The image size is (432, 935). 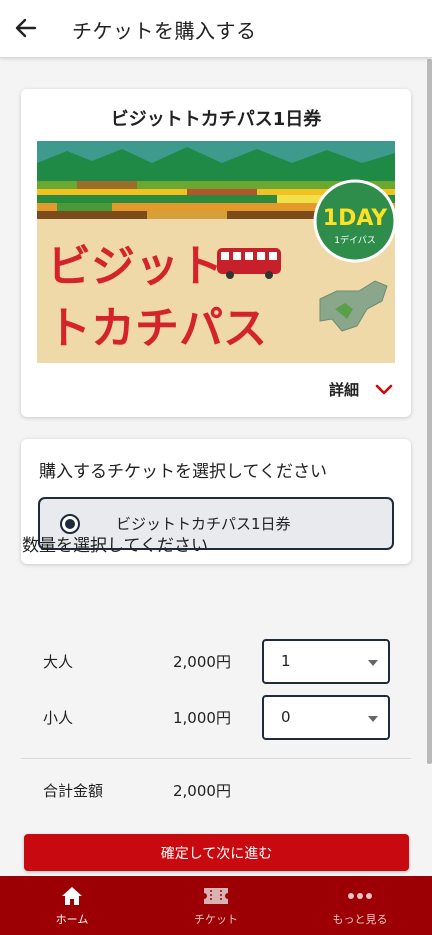 What do you see at coordinates (360, 895) in the screenshot?
I see `more-dots-icon` at bounding box center [360, 895].